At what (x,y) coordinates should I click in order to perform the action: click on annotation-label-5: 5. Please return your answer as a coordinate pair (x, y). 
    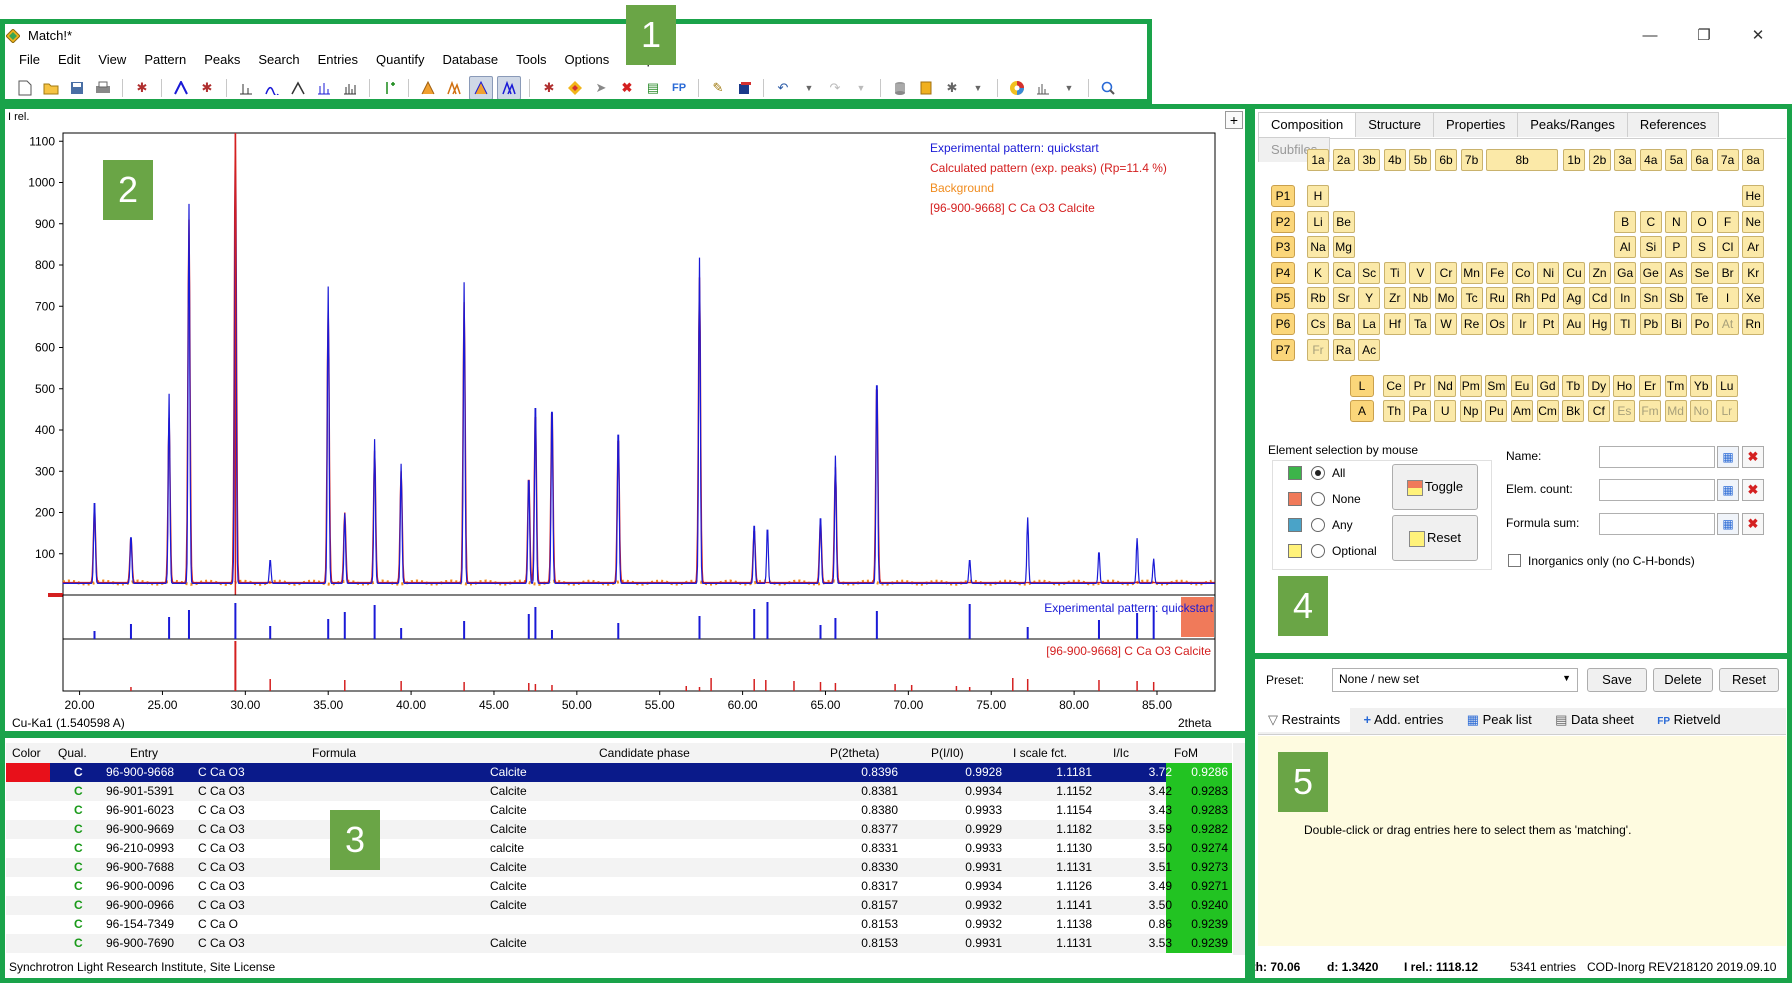
    Looking at the image, I should click on (1303, 782).